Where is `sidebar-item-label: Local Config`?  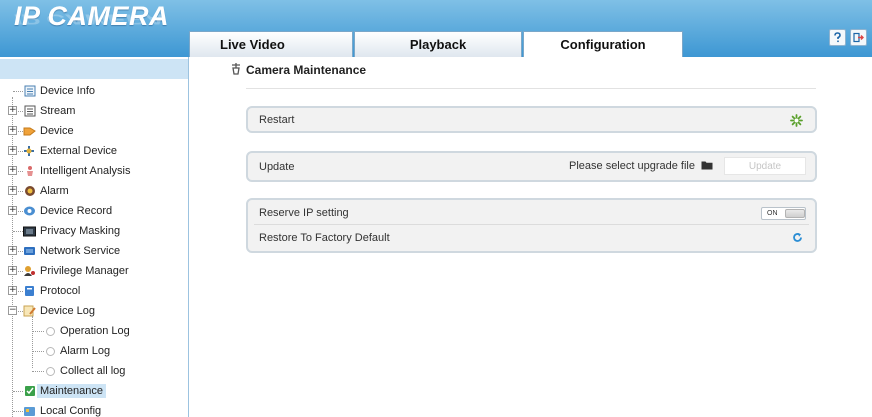 sidebar-item-label: Local Config is located at coordinates (71, 411).